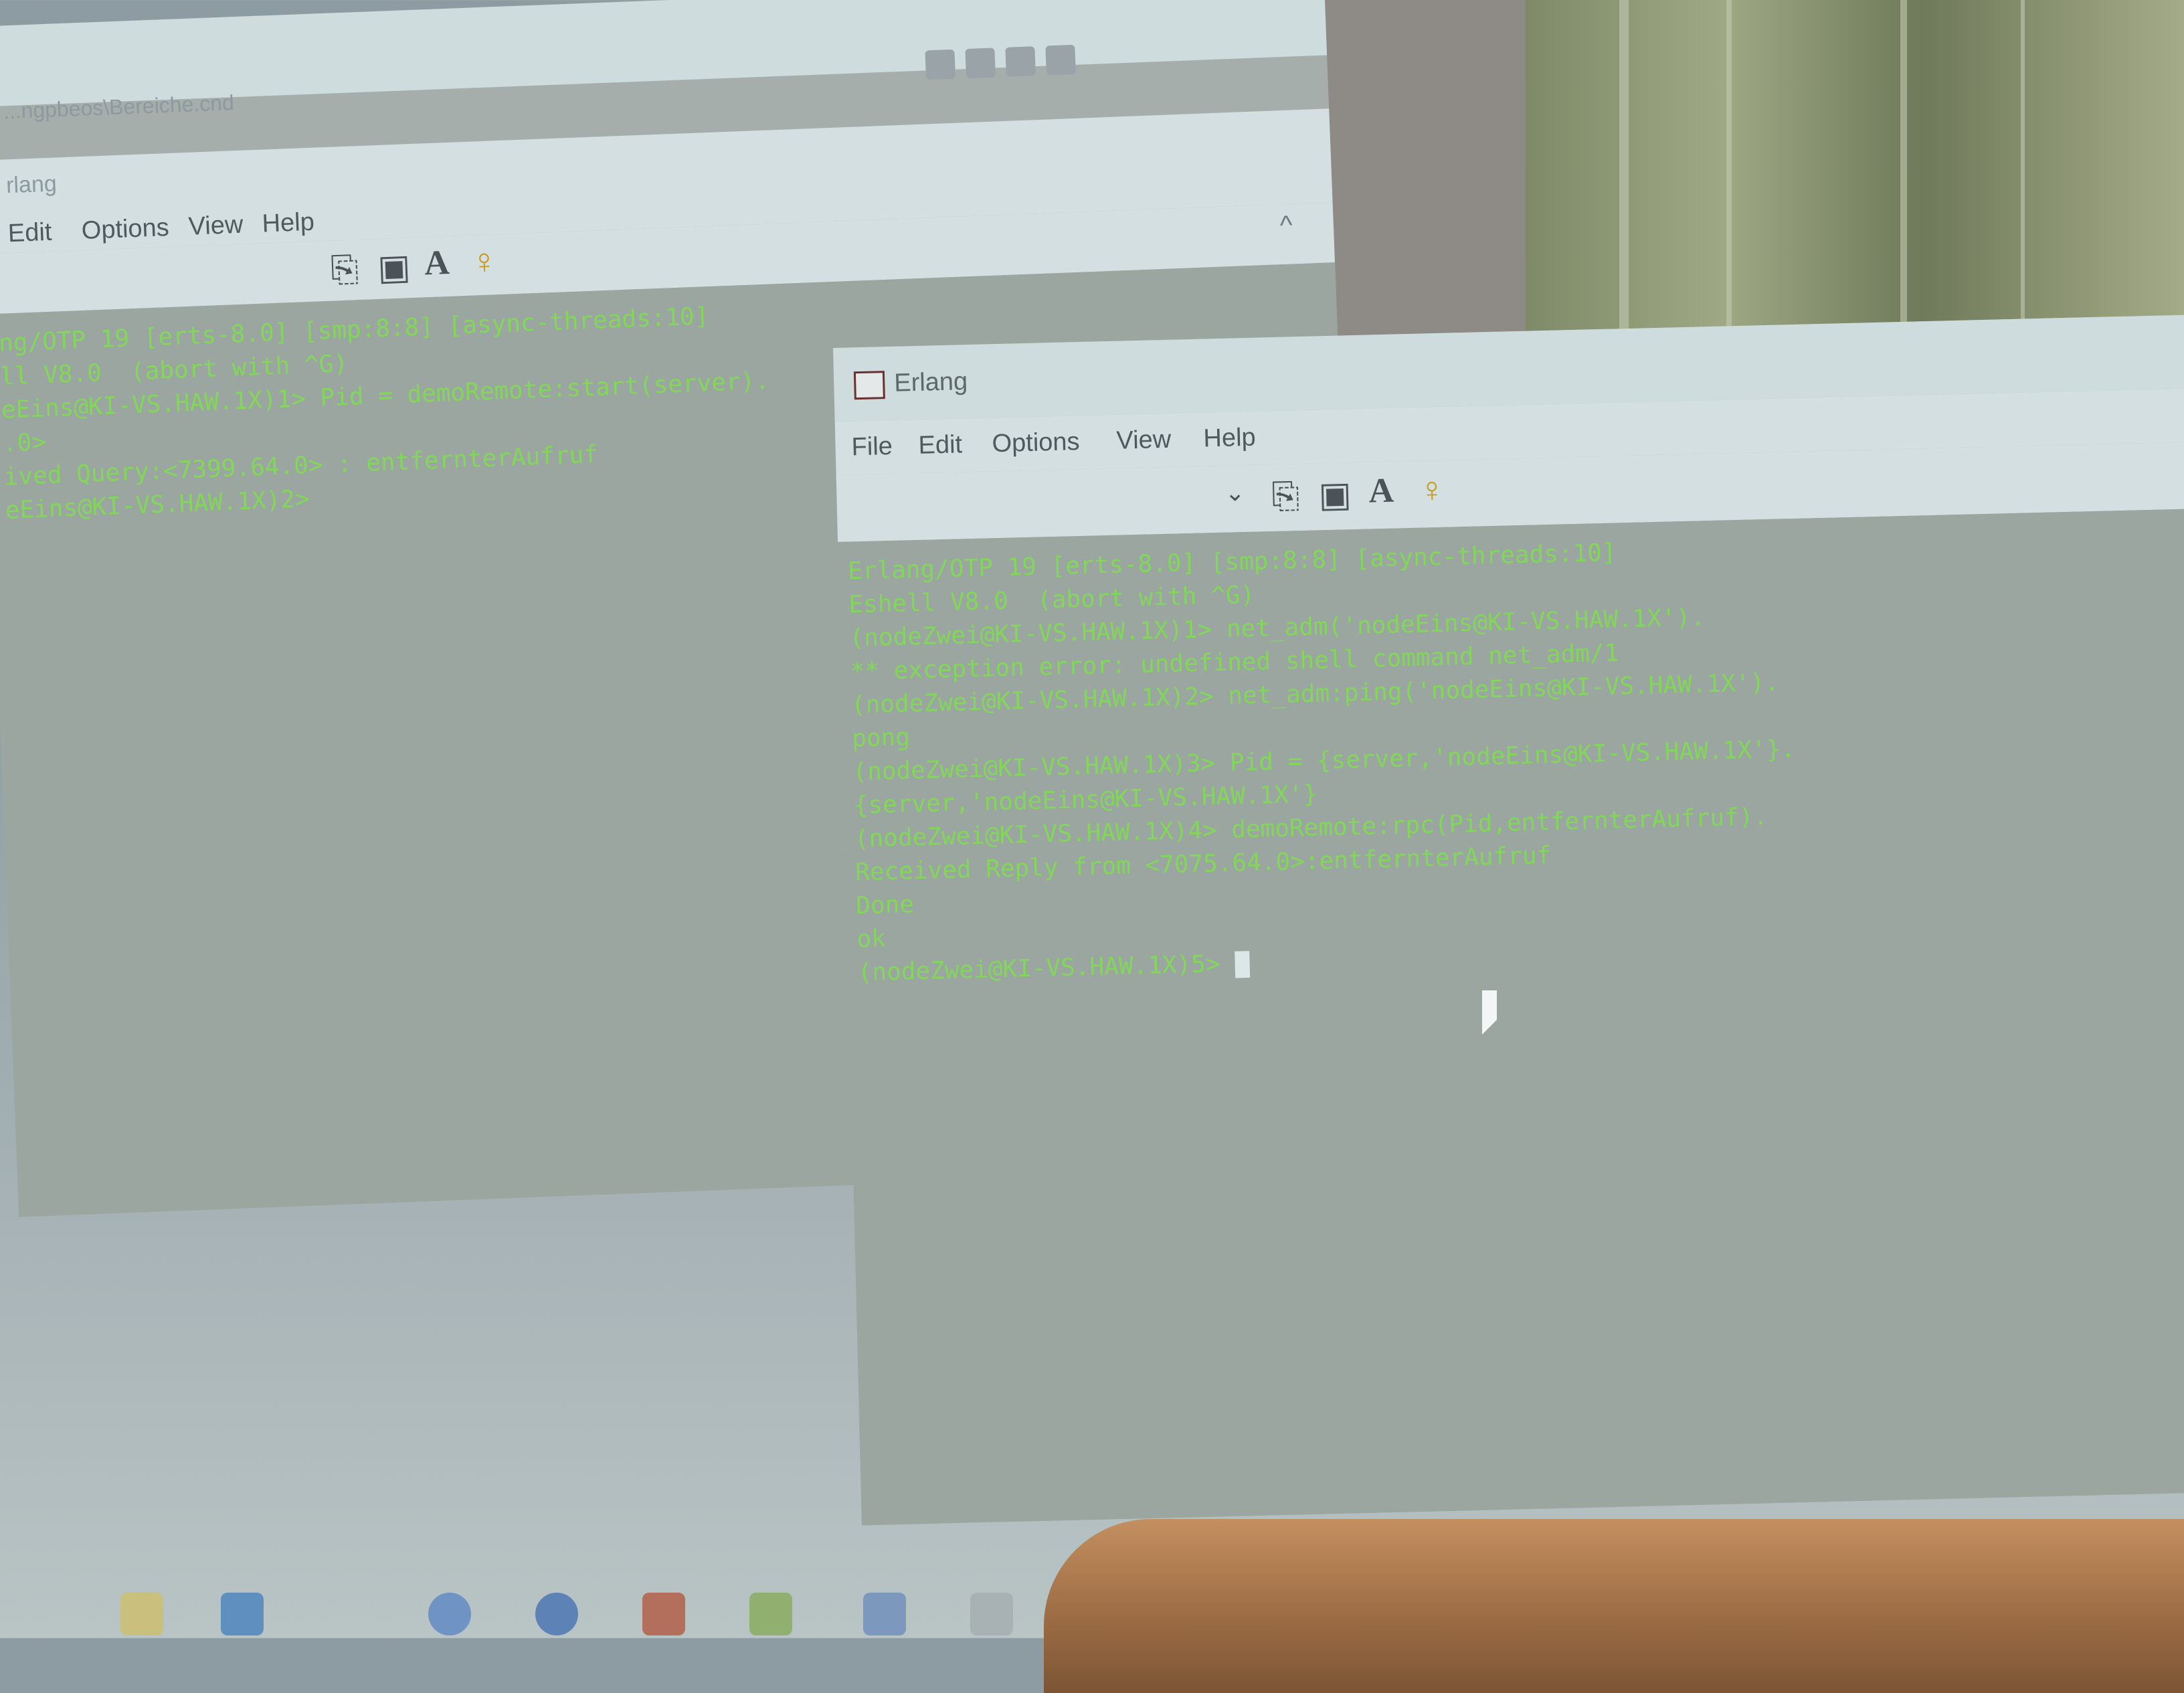 The width and height of the screenshot is (2184, 1693). I want to click on maximize-icon, so click(980, 63).